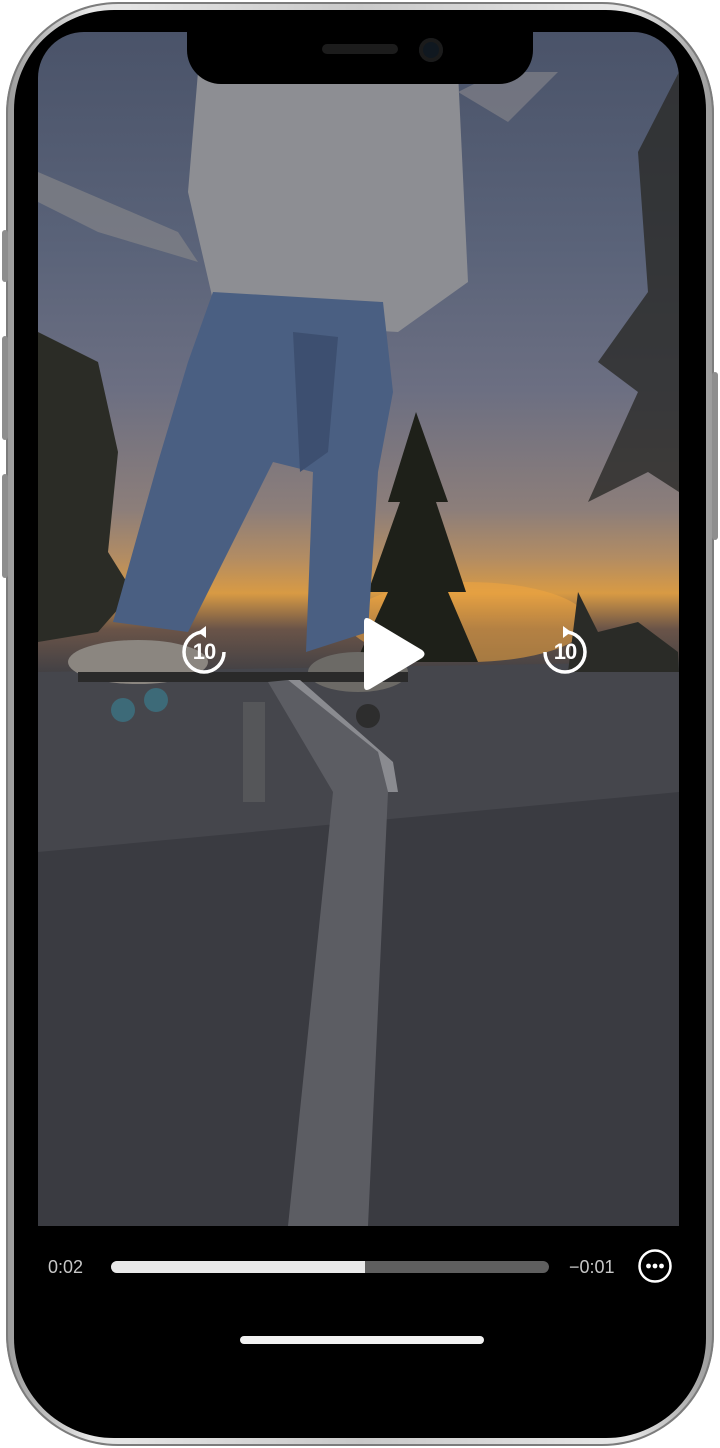 The image size is (720, 1448). I want to click on more-options-button, so click(655, 1266).